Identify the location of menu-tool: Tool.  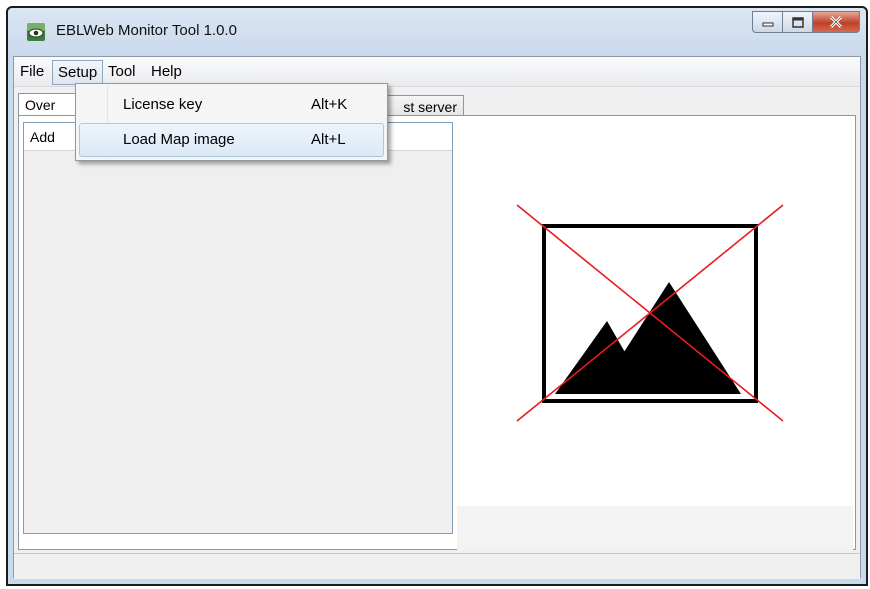
(122, 71).